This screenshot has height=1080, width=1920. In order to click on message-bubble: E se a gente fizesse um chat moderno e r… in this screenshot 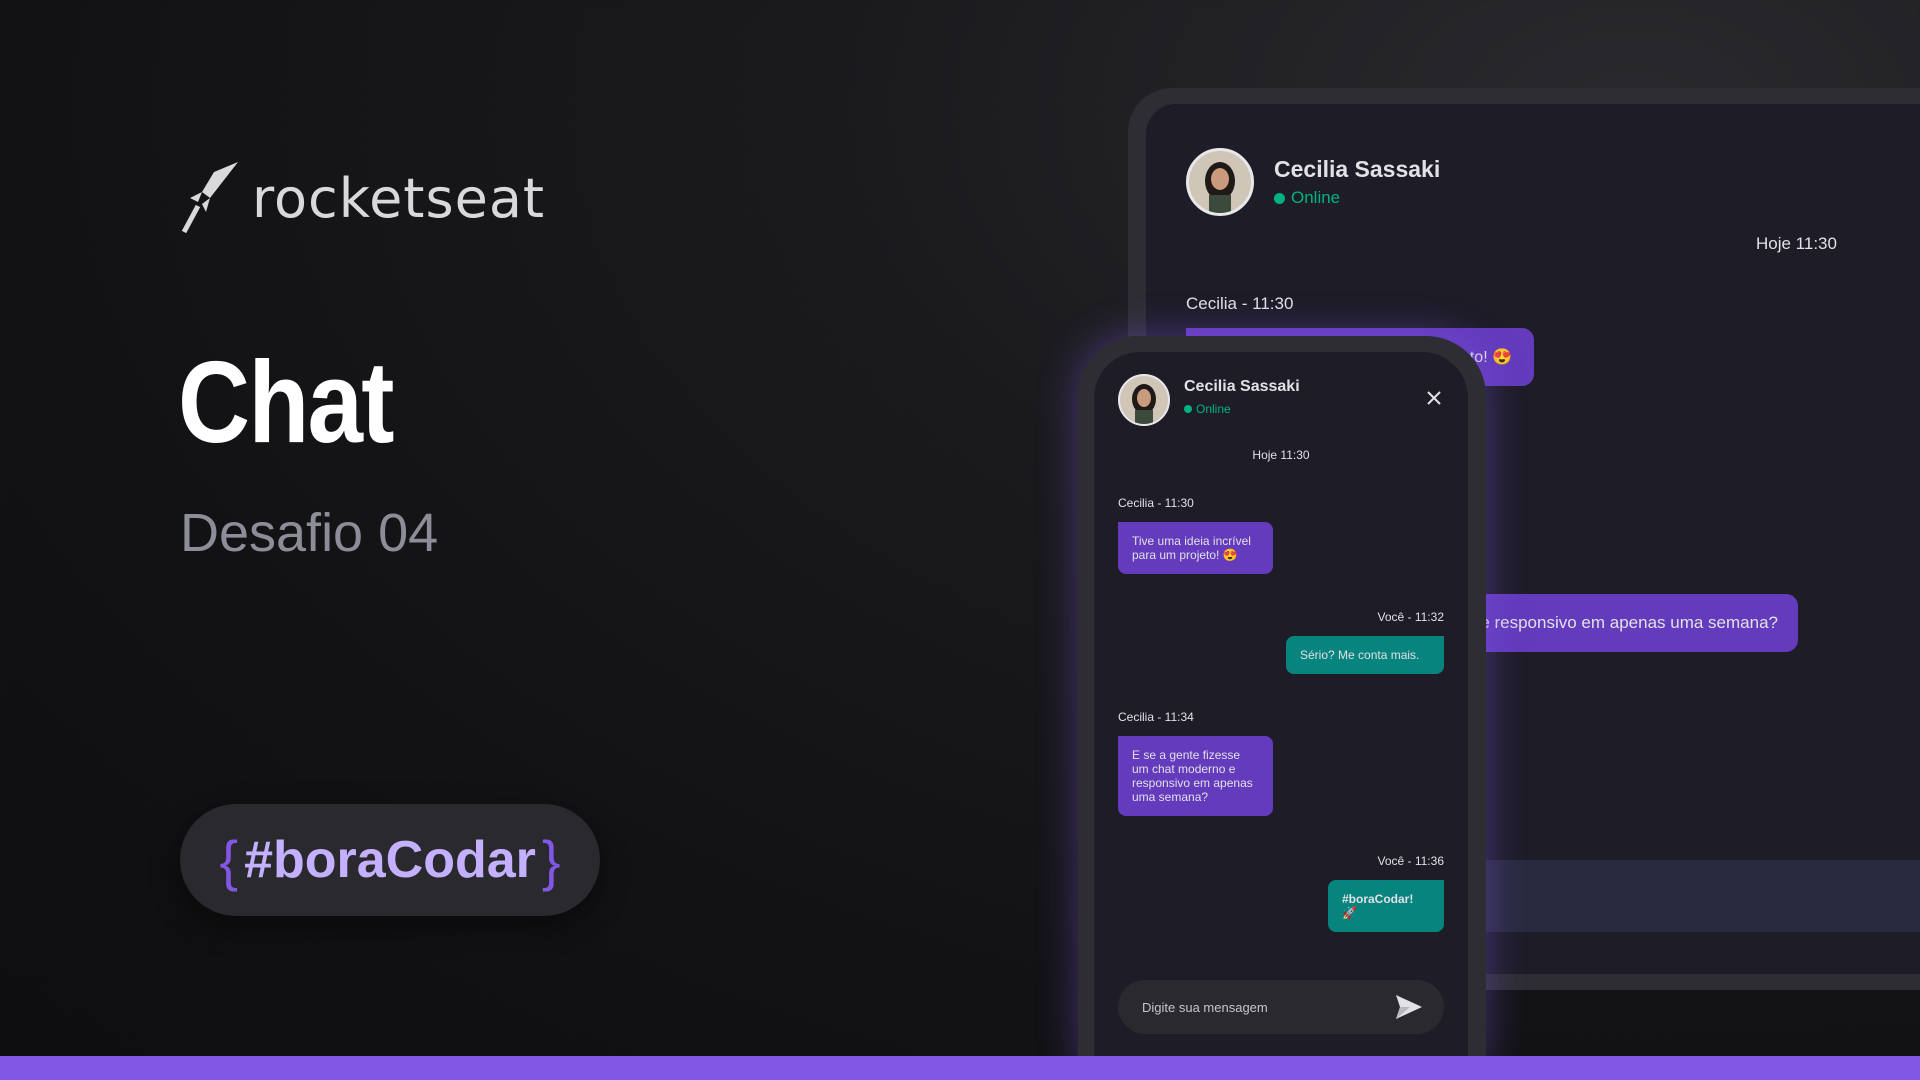, I will do `click(1195, 776)`.